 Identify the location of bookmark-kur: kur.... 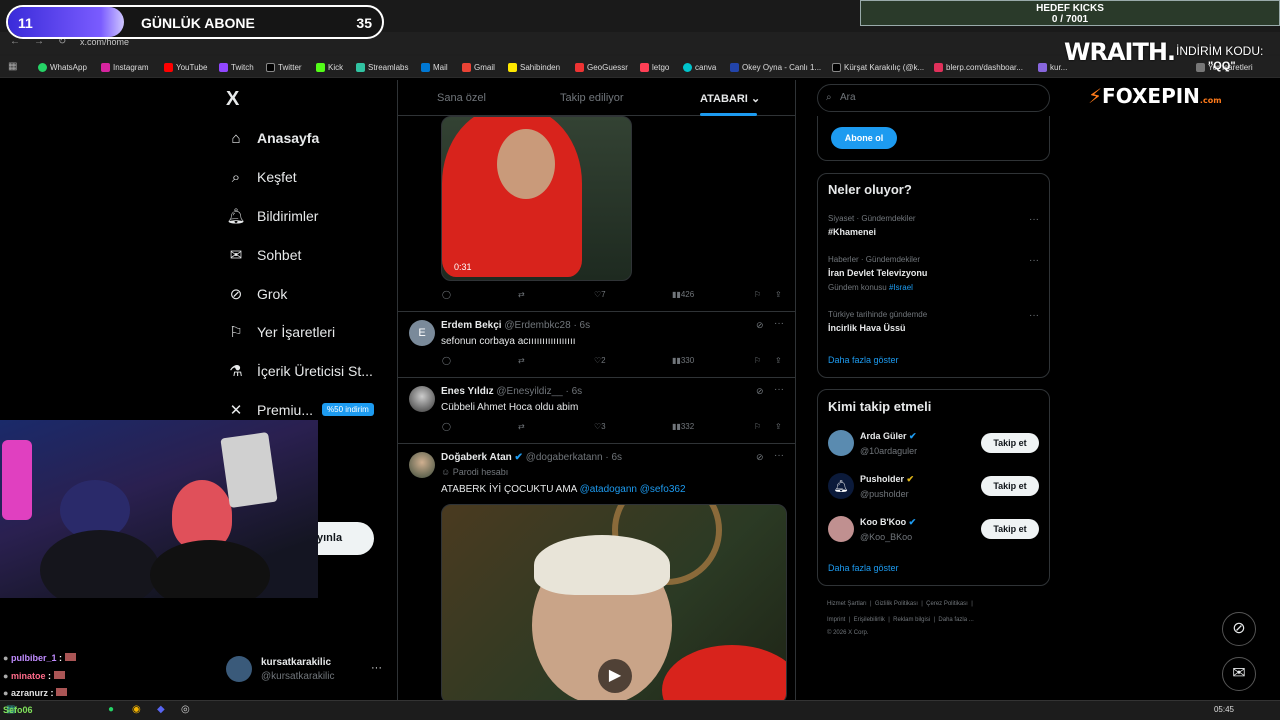
(1052, 67).